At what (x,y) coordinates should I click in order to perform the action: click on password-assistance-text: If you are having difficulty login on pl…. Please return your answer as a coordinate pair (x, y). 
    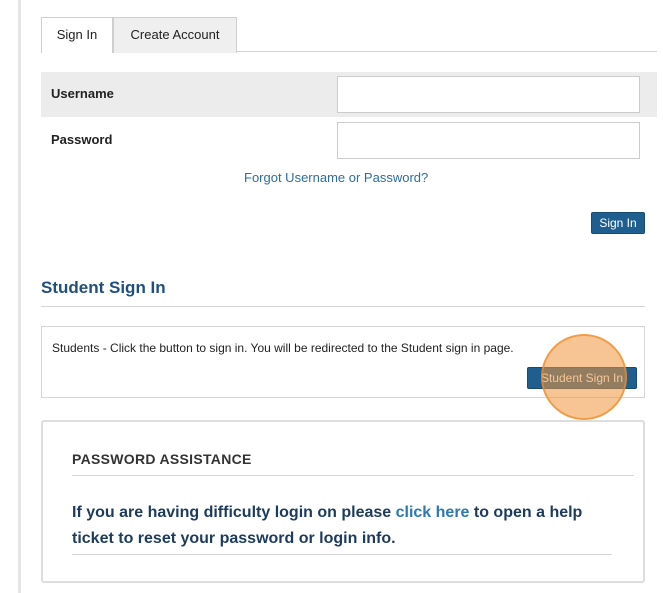
    Looking at the image, I should click on (342, 526).